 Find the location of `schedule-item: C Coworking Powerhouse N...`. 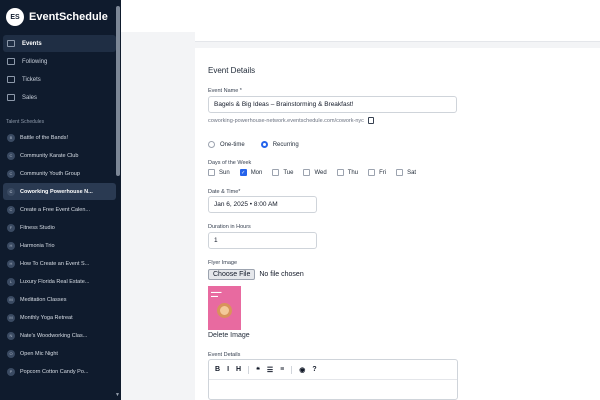

schedule-item: C Coworking Powerhouse N... is located at coordinates (59, 191).